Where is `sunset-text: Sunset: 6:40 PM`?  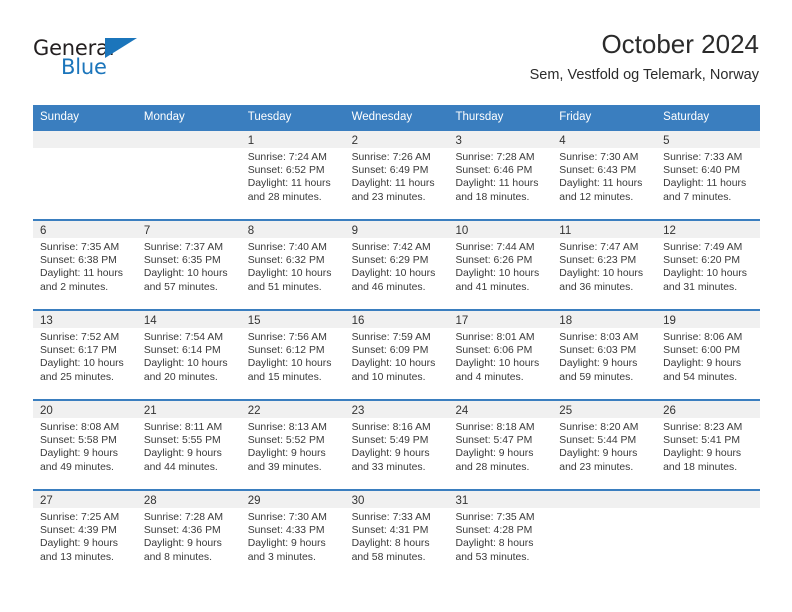
sunset-text: Sunset: 6:40 PM is located at coordinates (701, 171).